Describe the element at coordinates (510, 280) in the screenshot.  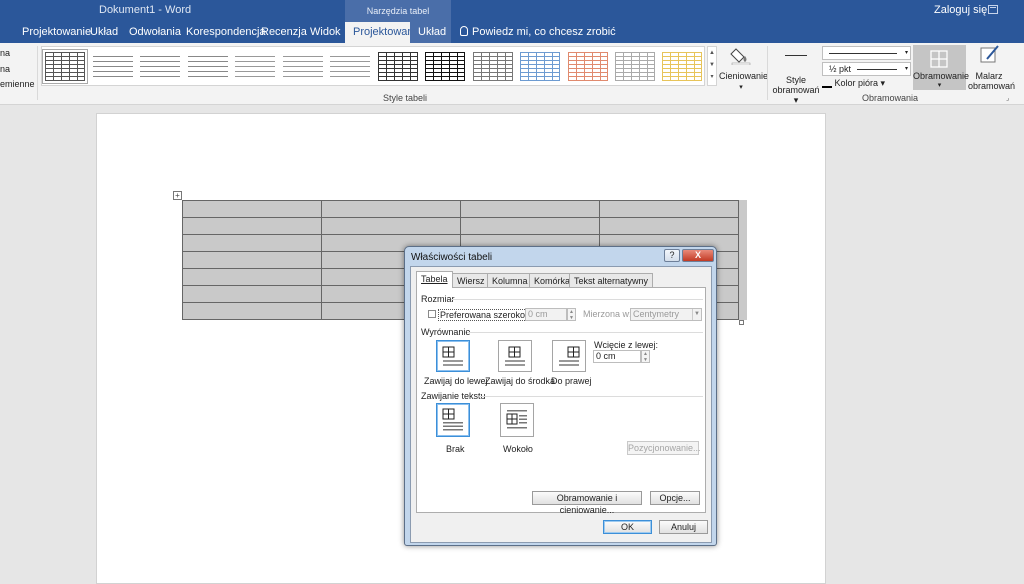
I see `tab-kolumna: Kolumna` at that location.